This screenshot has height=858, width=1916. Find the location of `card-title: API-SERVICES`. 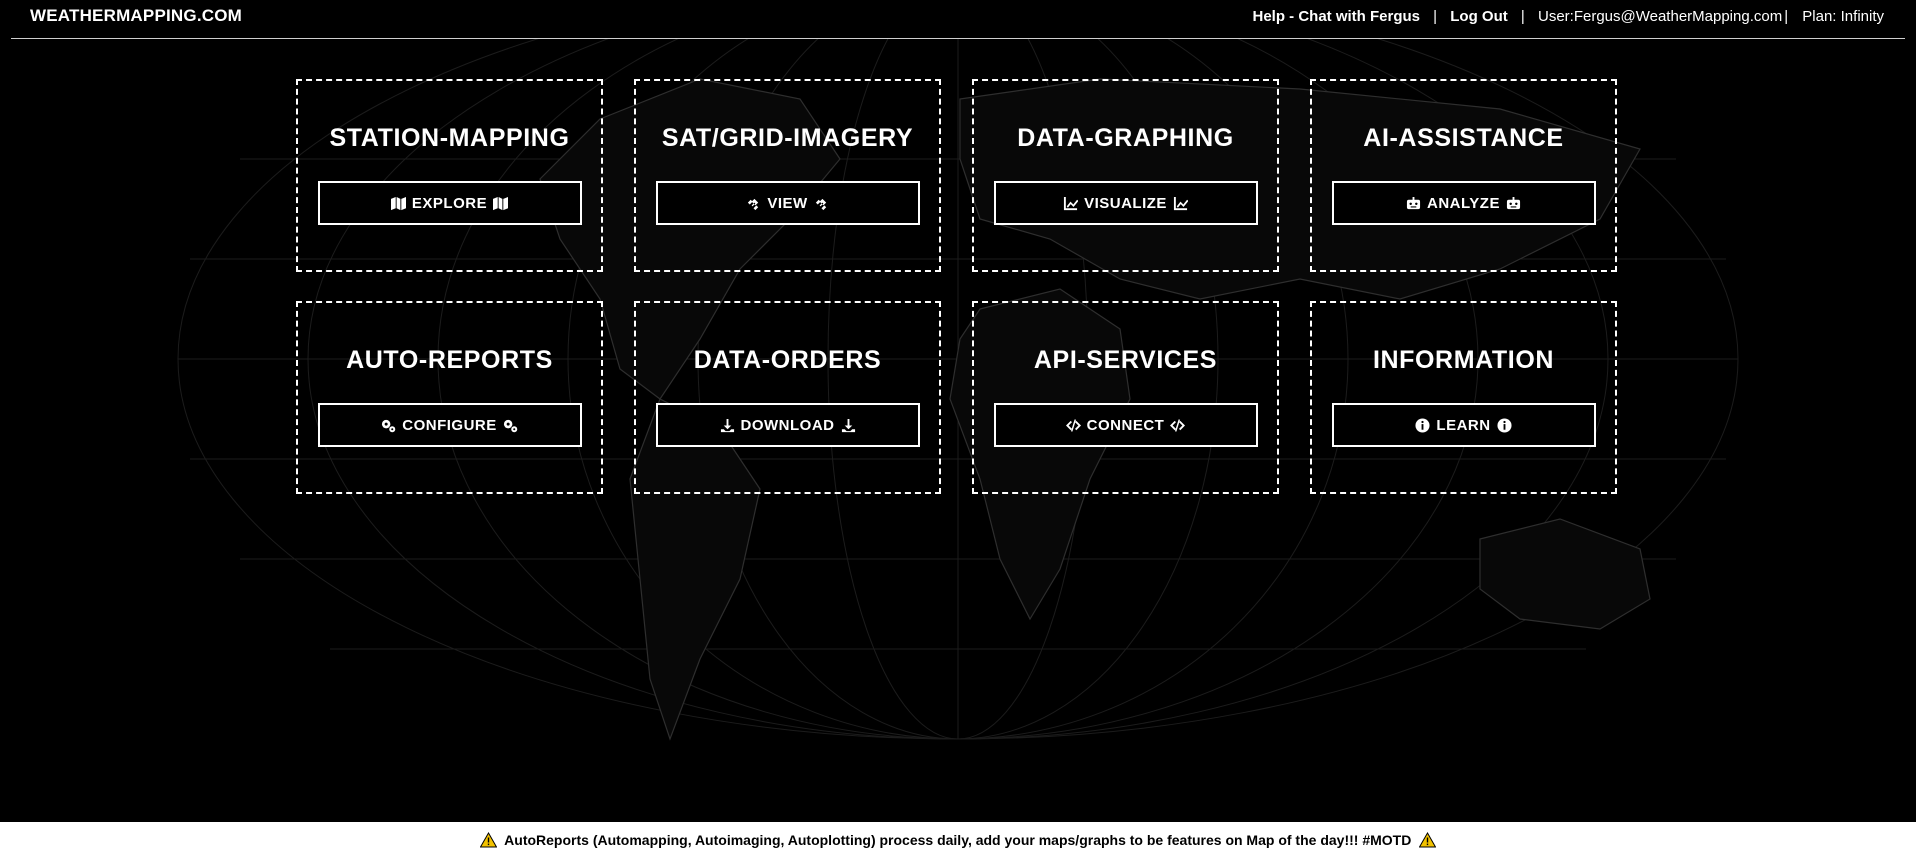

card-title: API-SERVICES is located at coordinates (1125, 360).